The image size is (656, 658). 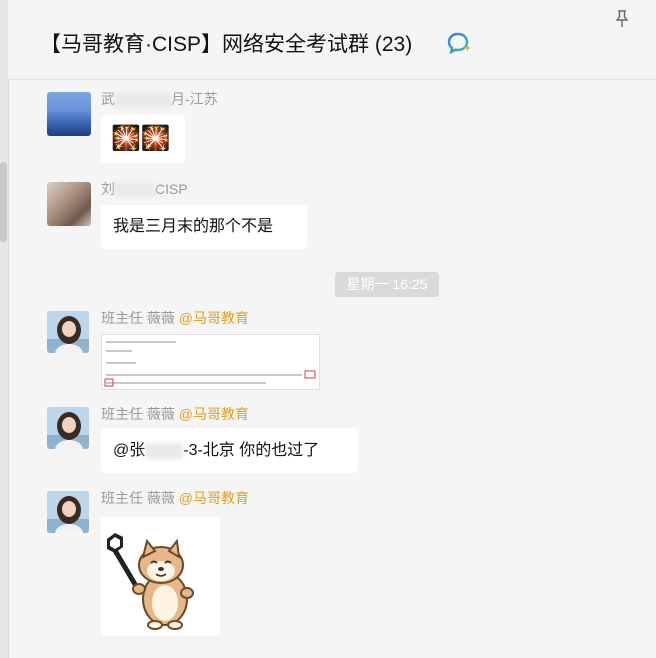 What do you see at coordinates (3, 202) in the screenshot?
I see `left-scrollbar` at bounding box center [3, 202].